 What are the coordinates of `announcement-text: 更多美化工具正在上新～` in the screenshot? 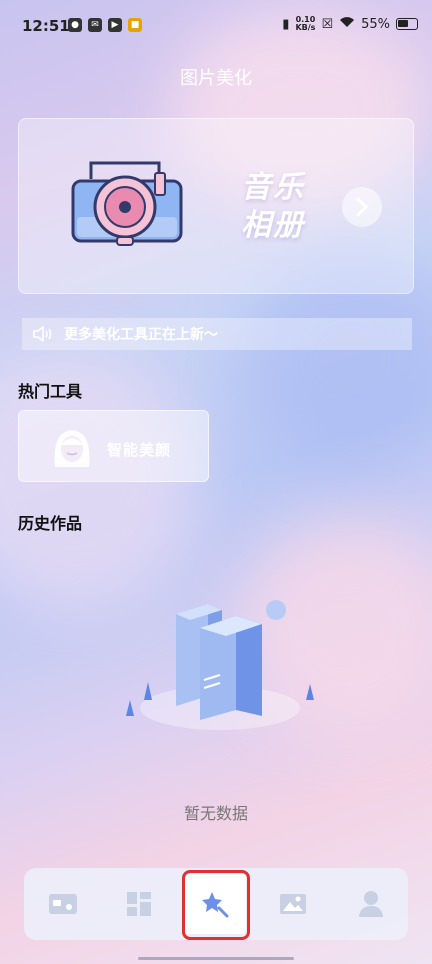 It's located at (141, 335).